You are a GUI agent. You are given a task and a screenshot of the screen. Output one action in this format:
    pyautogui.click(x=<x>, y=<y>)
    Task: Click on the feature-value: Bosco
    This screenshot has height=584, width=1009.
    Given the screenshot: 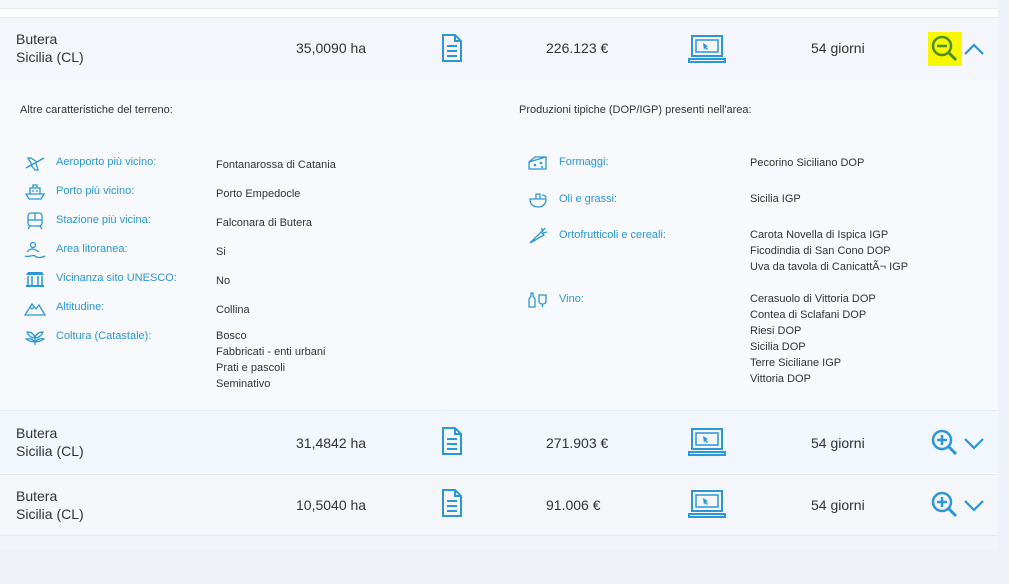 What is the action you would take?
    pyautogui.click(x=231, y=336)
    